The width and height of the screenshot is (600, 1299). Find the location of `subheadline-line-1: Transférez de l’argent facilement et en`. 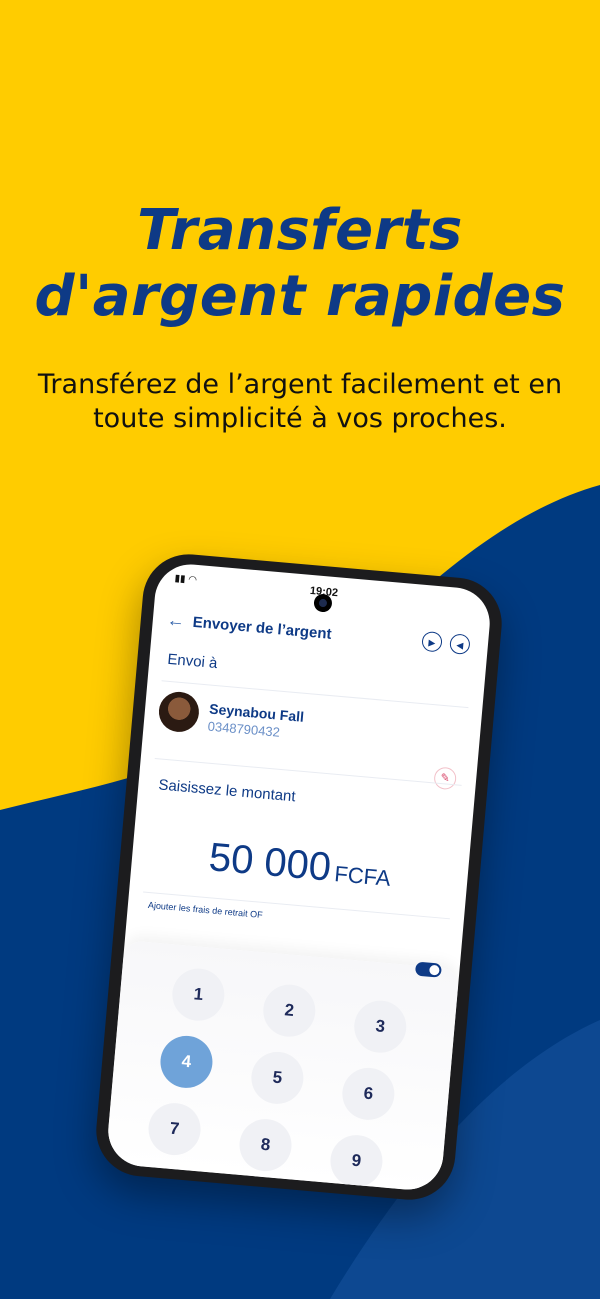

subheadline-line-1: Transférez de l’argent facilement et en is located at coordinates (300, 384).